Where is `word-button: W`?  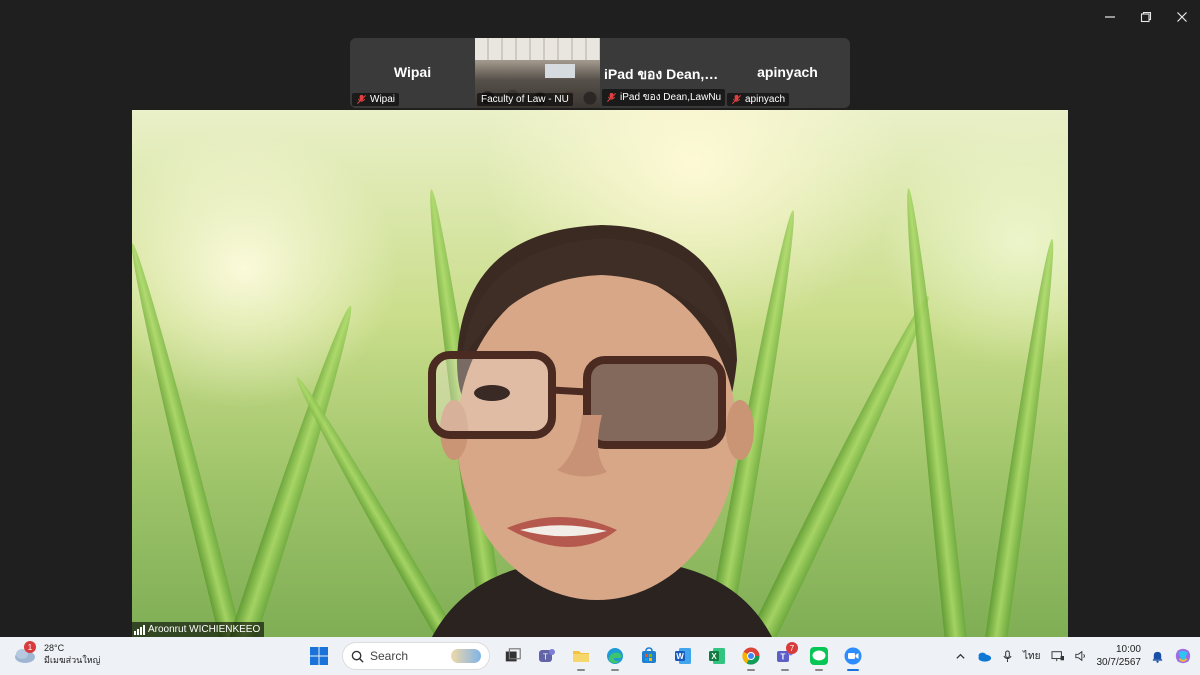 word-button: W is located at coordinates (683, 656).